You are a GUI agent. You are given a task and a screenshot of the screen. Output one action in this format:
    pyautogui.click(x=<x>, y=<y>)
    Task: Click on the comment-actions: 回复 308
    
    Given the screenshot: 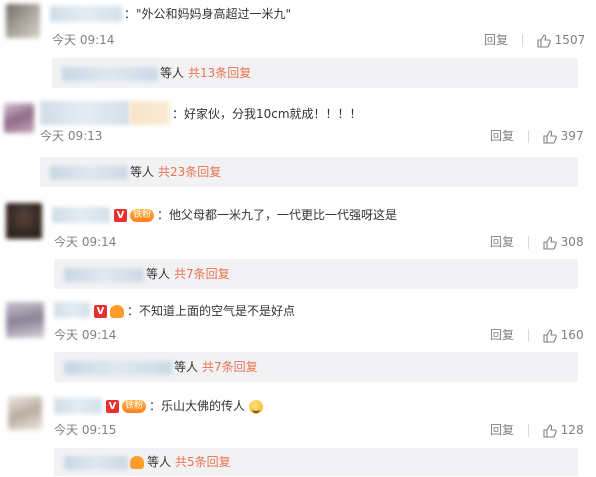 What is the action you would take?
    pyautogui.click(x=537, y=241)
    